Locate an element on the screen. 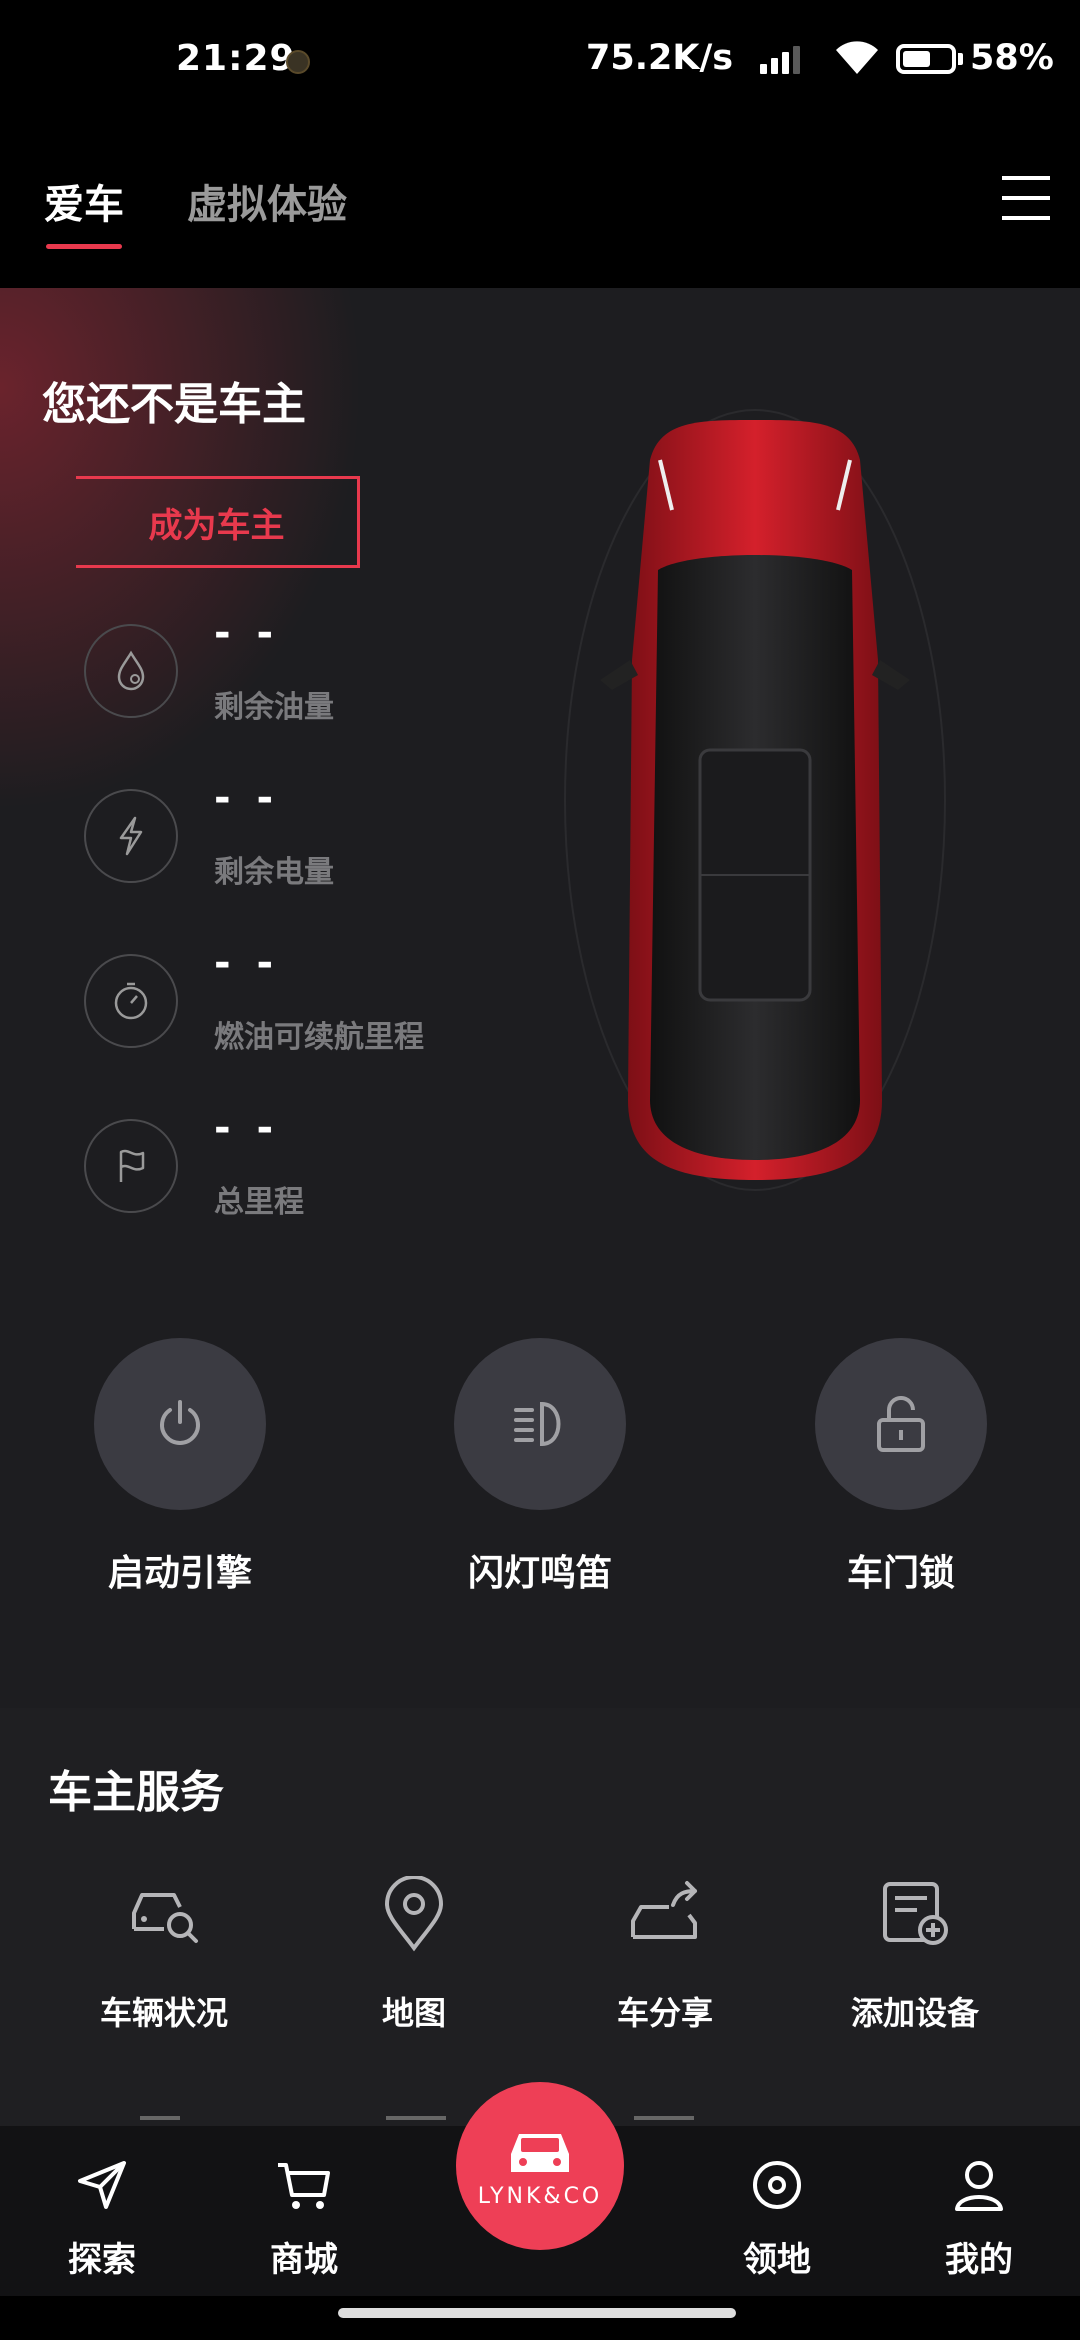 The height and width of the screenshot is (2340, 1080). hamburger-menu-icon is located at coordinates (1026, 198).